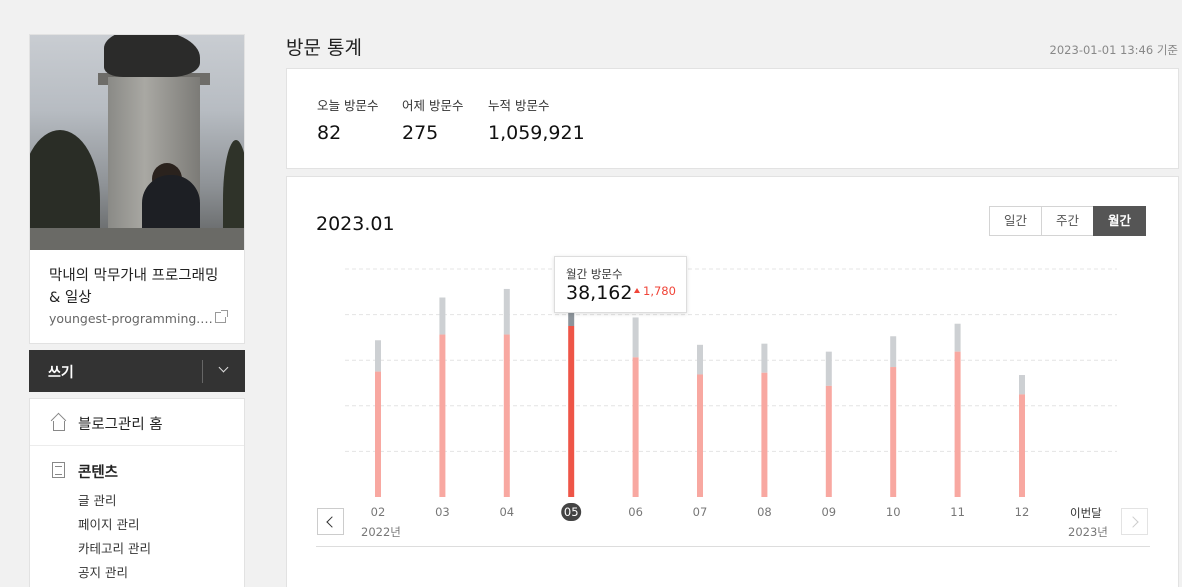 This screenshot has width=1182, height=587. What do you see at coordinates (330, 521) in the screenshot?
I see `chart-prev-button` at bounding box center [330, 521].